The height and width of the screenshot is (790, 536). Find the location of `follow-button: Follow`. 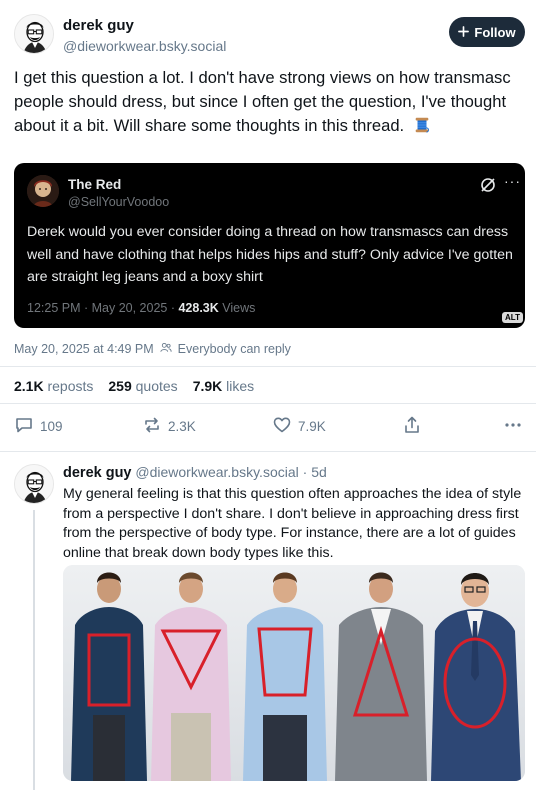

follow-button: Follow is located at coordinates (487, 32).